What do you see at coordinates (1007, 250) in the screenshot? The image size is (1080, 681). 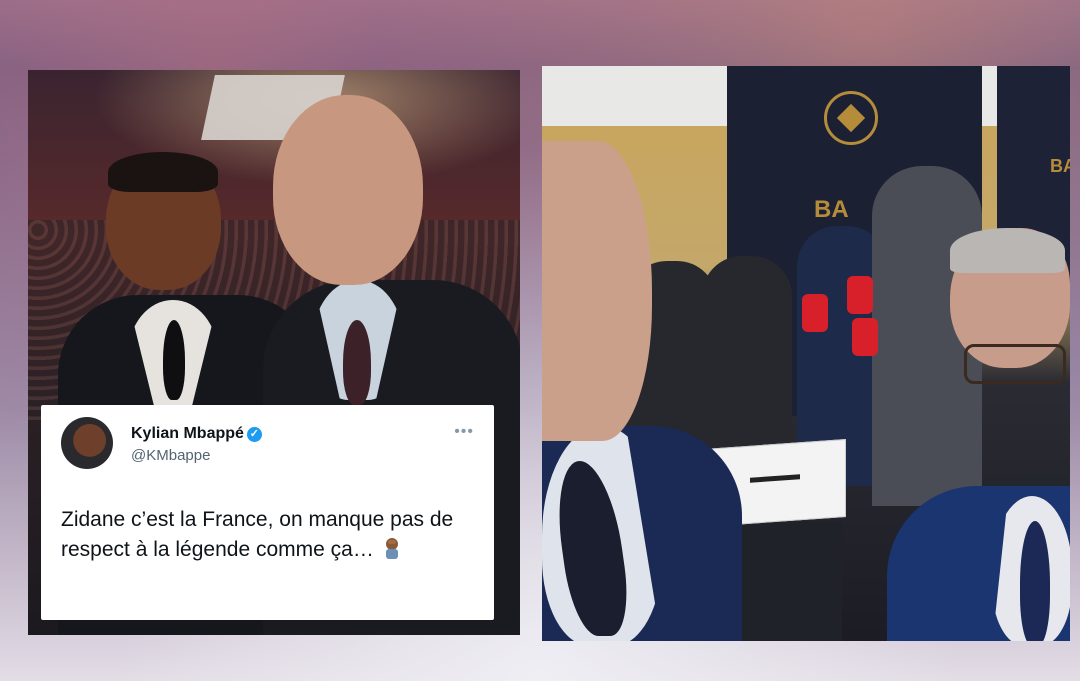 I see `older-man-hair` at bounding box center [1007, 250].